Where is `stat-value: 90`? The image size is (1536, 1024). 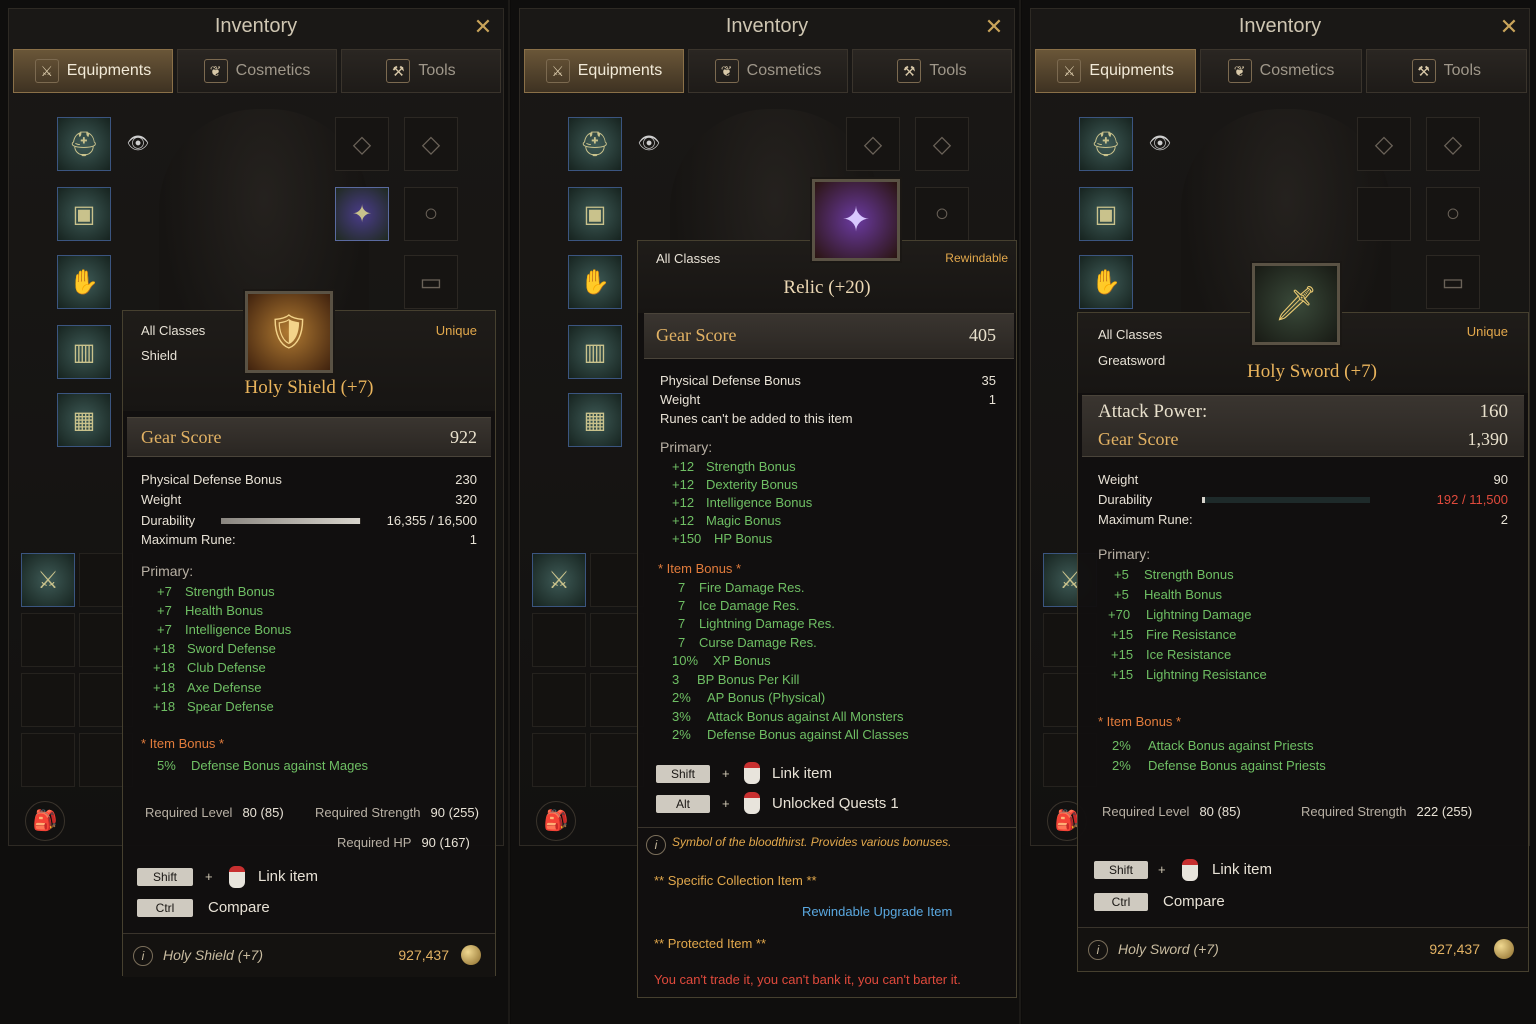 stat-value: 90 is located at coordinates (1500, 479).